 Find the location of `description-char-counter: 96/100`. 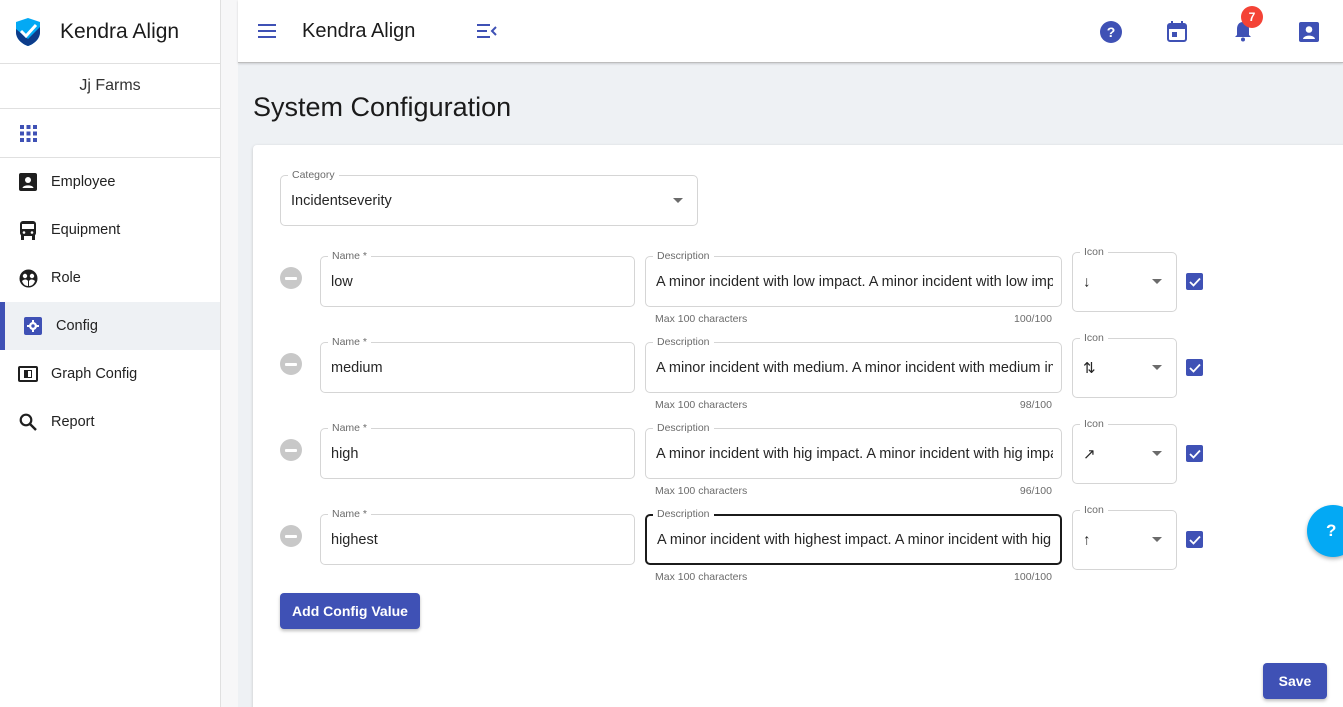

description-char-counter: 96/100 is located at coordinates (1035, 491).